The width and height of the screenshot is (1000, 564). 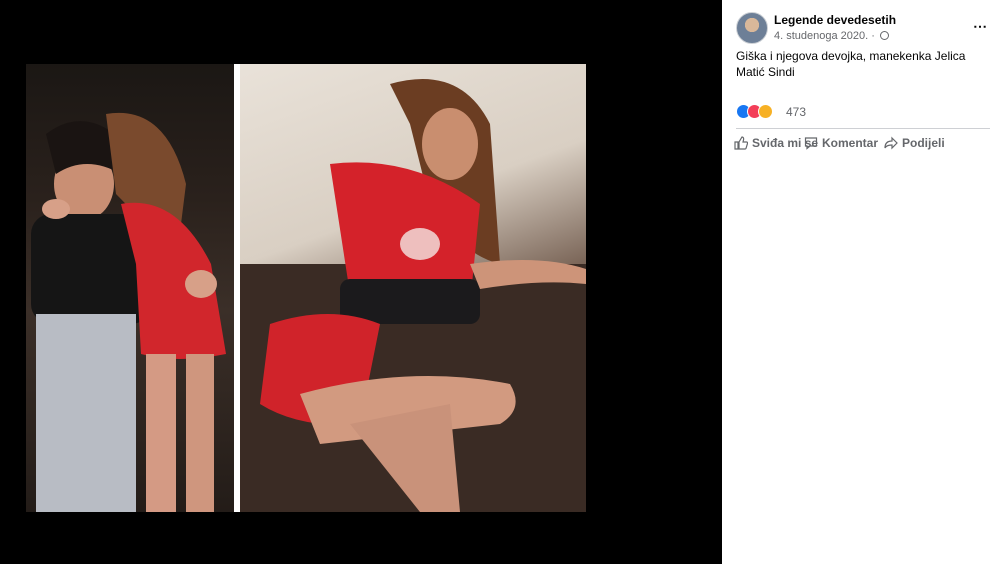 What do you see at coordinates (796, 112) in the screenshot?
I see `reaction-count: 473` at bounding box center [796, 112].